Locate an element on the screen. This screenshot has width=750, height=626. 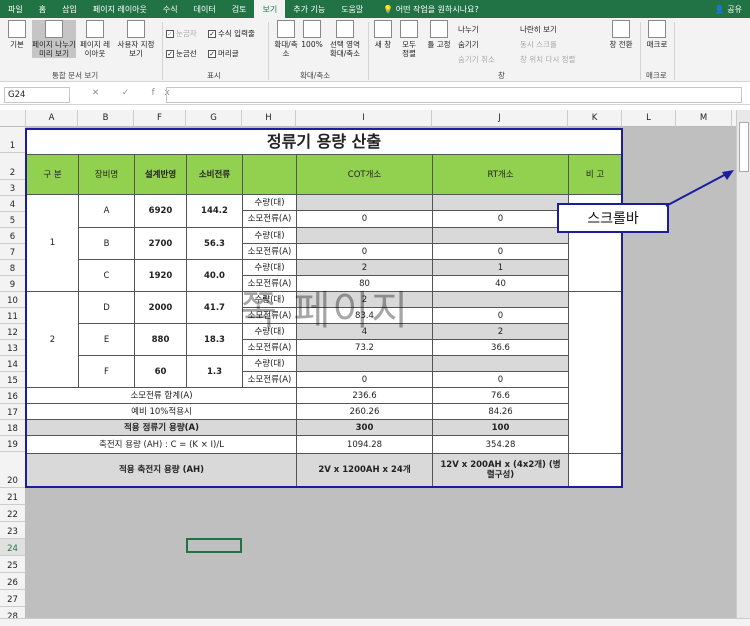
view-side-by-side-button: 나란히 보기 is located at coordinates (538, 29).